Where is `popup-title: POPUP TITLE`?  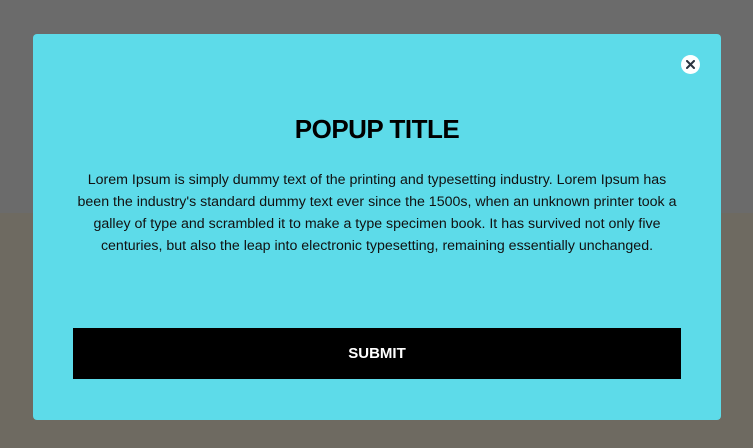
popup-title: POPUP TITLE is located at coordinates (377, 129).